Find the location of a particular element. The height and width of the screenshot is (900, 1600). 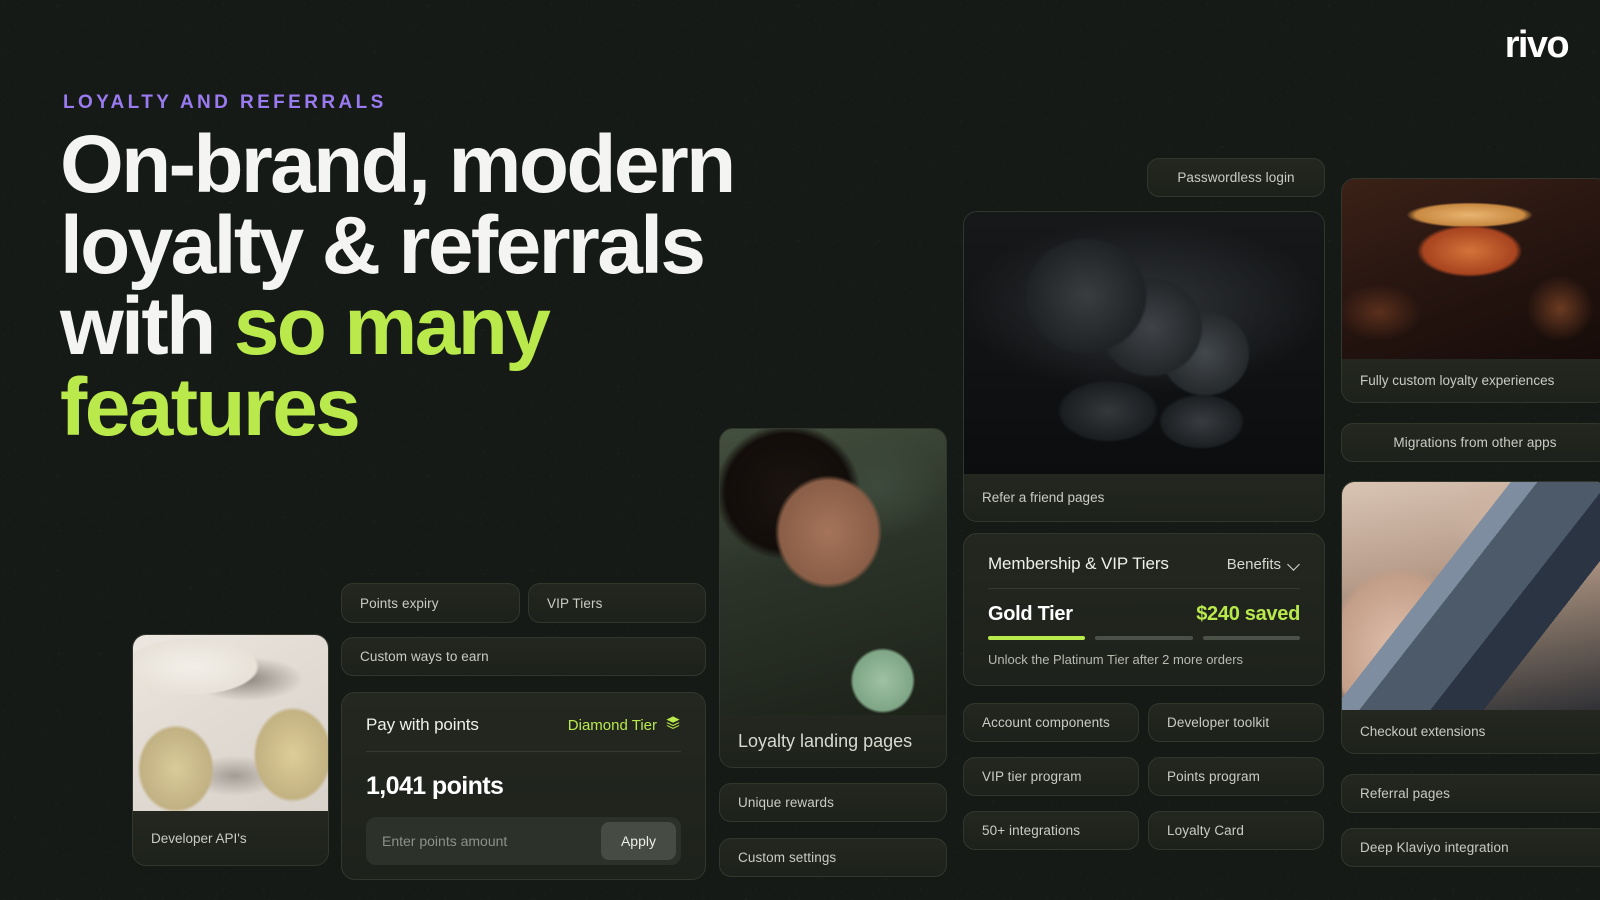

vip-card-header: Membership & VIP Tiers Benefits is located at coordinates (1144, 571).